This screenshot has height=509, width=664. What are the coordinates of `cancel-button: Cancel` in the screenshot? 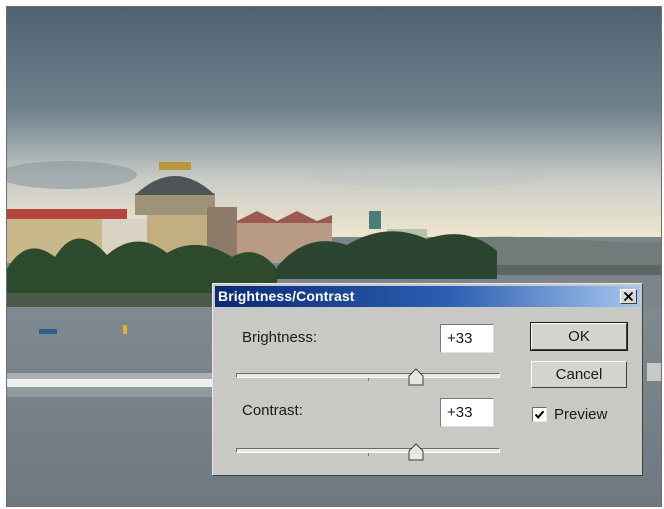 It's located at (579, 374).